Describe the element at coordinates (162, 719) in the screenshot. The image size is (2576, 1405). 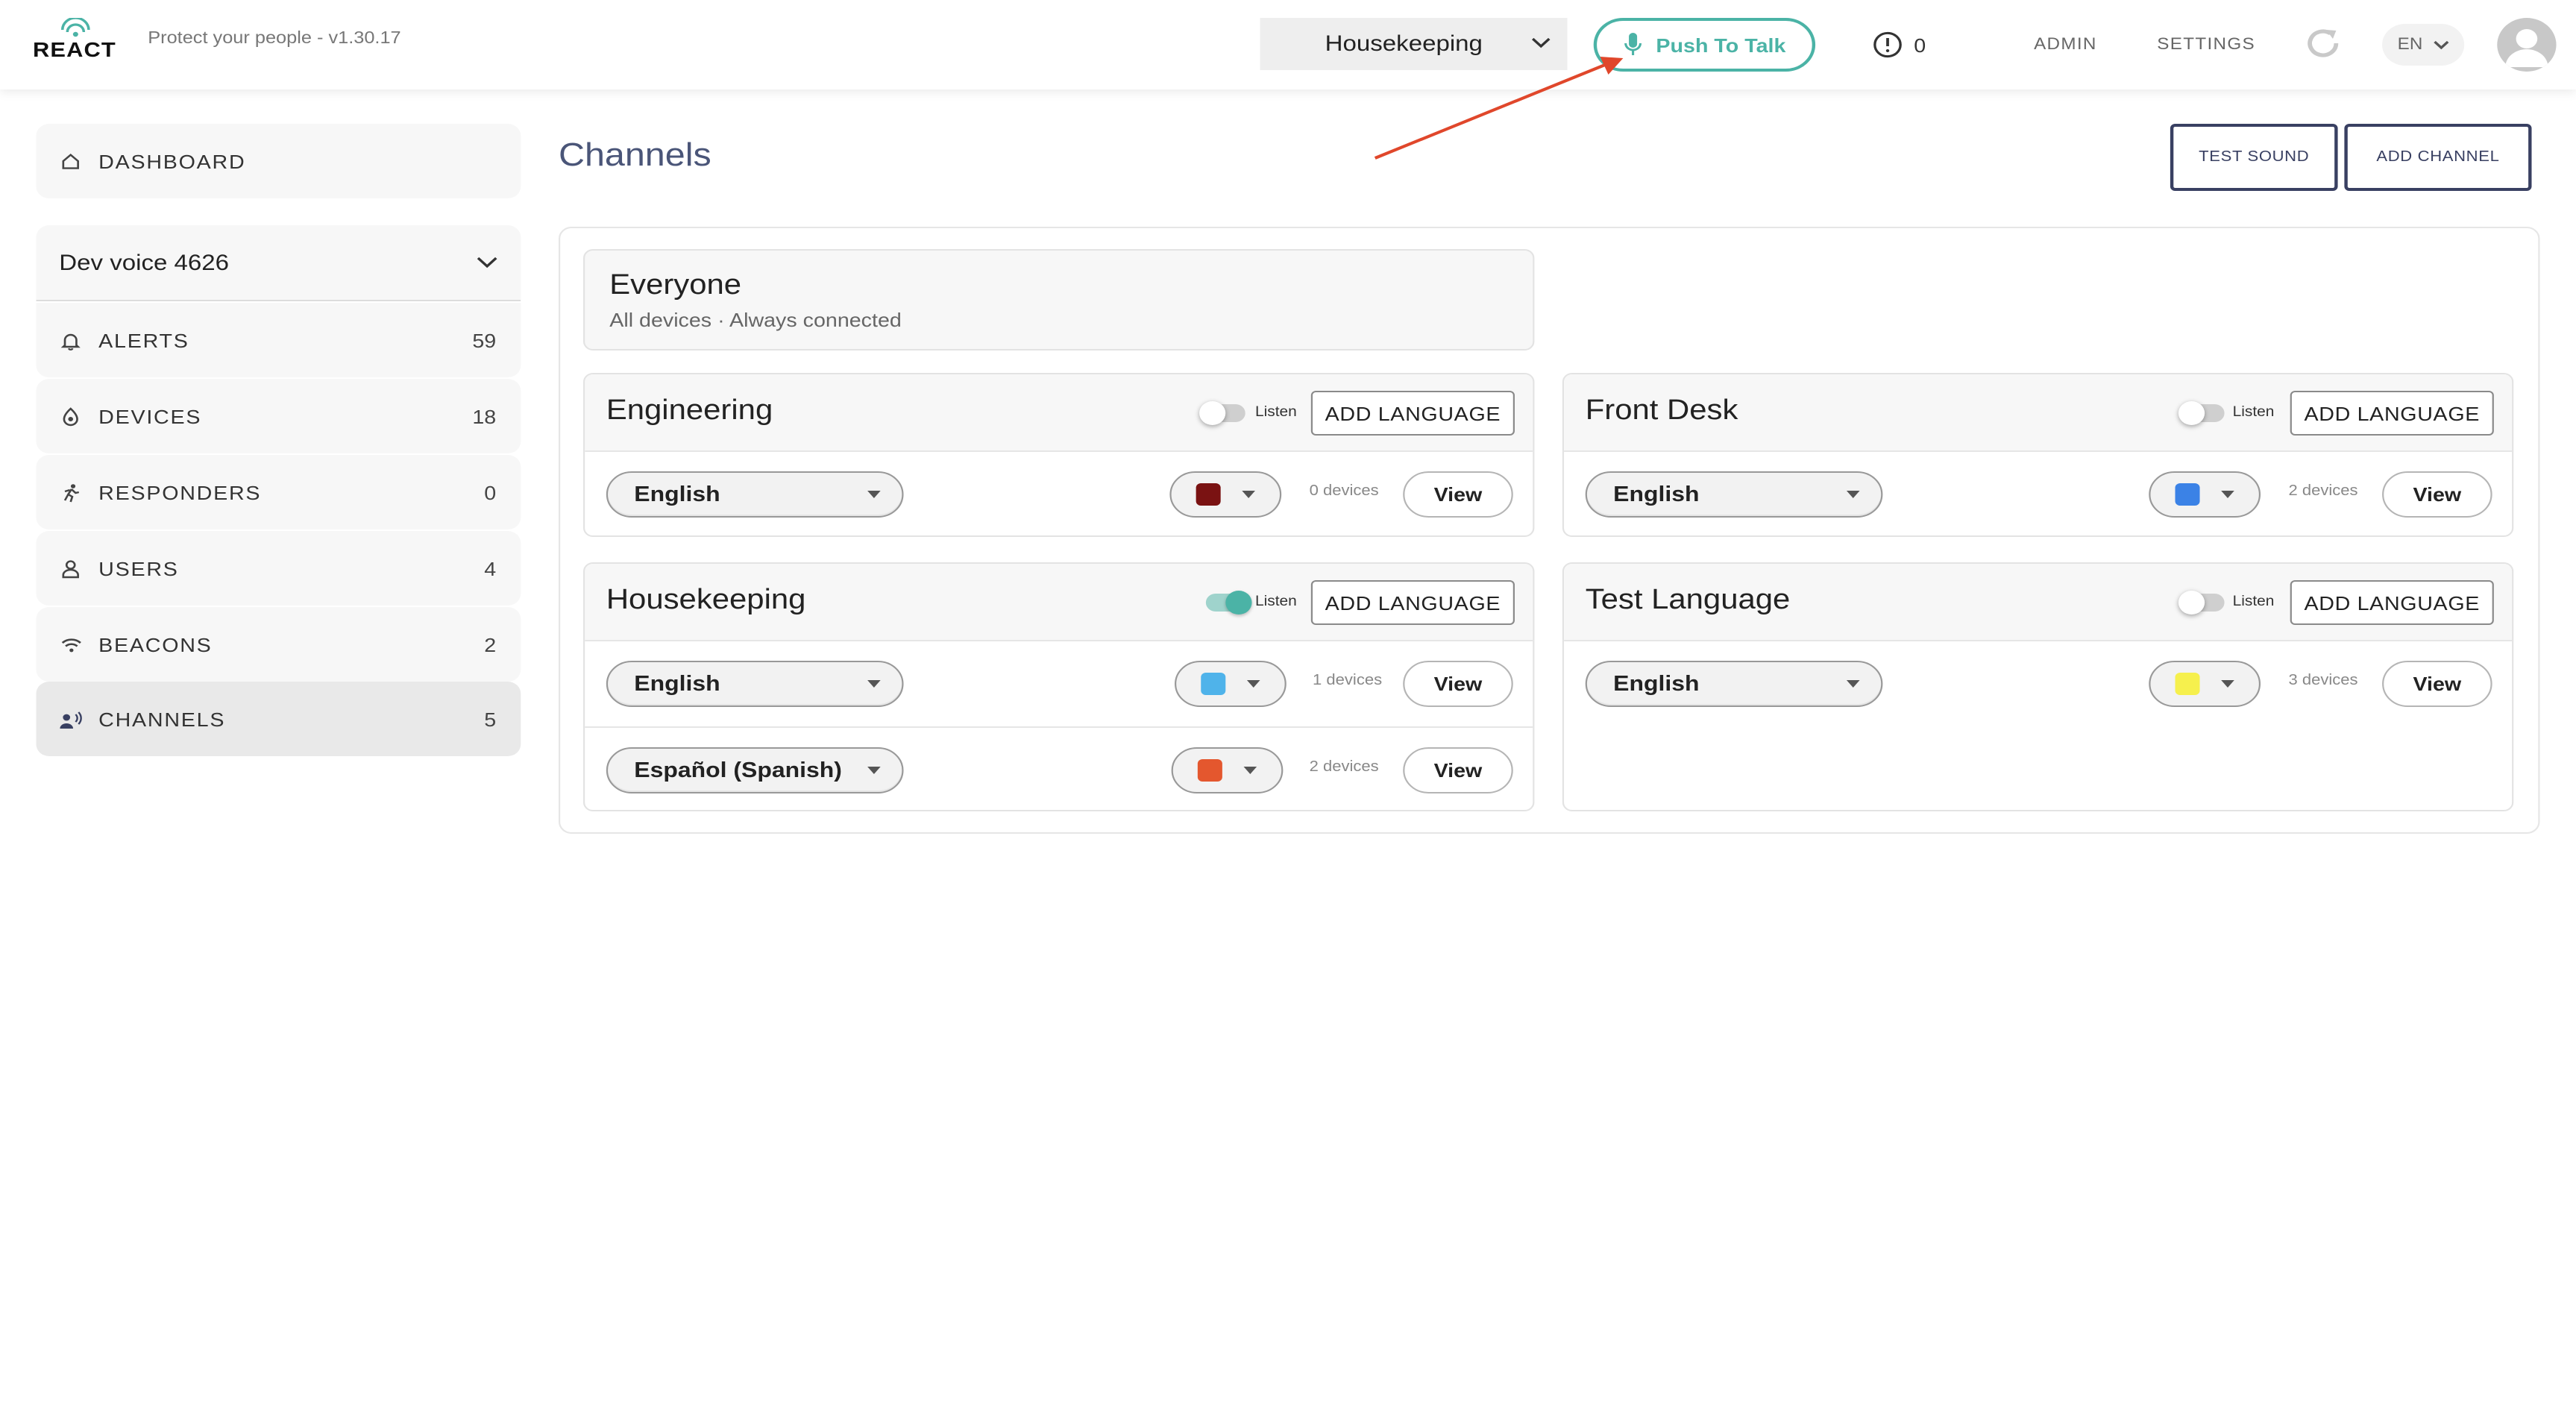
I see `sidebar-item-label: CHANNELS` at that location.